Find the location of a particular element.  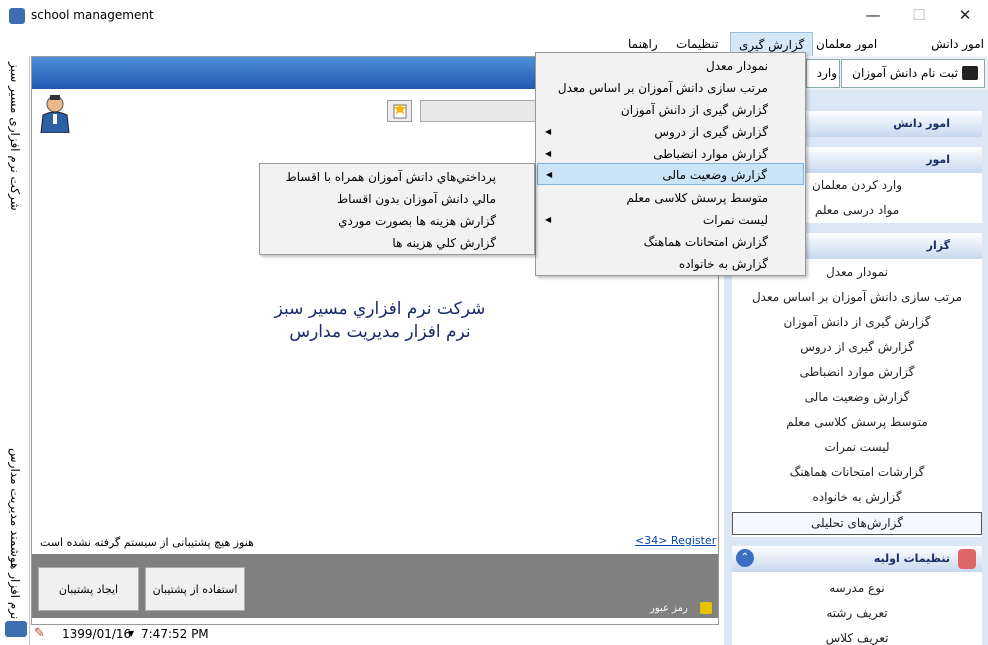

dropdown-item-label: گزارش موارد انضباطی is located at coordinates (710, 154).